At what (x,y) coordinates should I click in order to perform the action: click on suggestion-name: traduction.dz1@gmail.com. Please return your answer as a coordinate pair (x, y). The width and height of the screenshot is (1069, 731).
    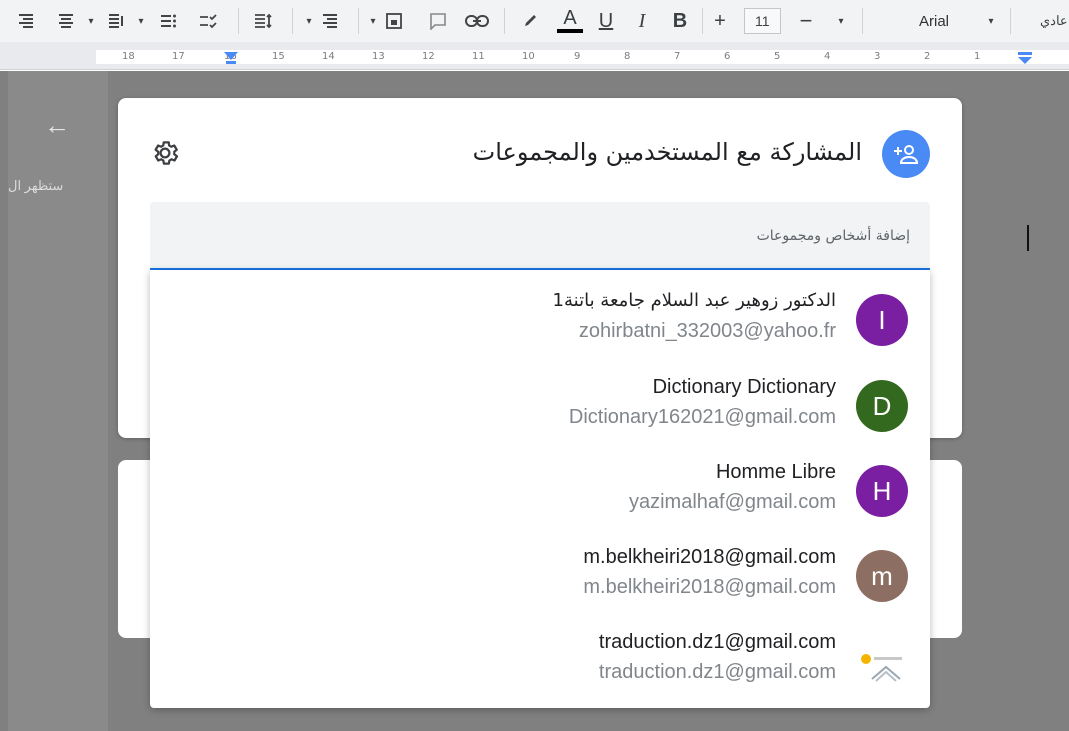
    Looking at the image, I should click on (717, 642).